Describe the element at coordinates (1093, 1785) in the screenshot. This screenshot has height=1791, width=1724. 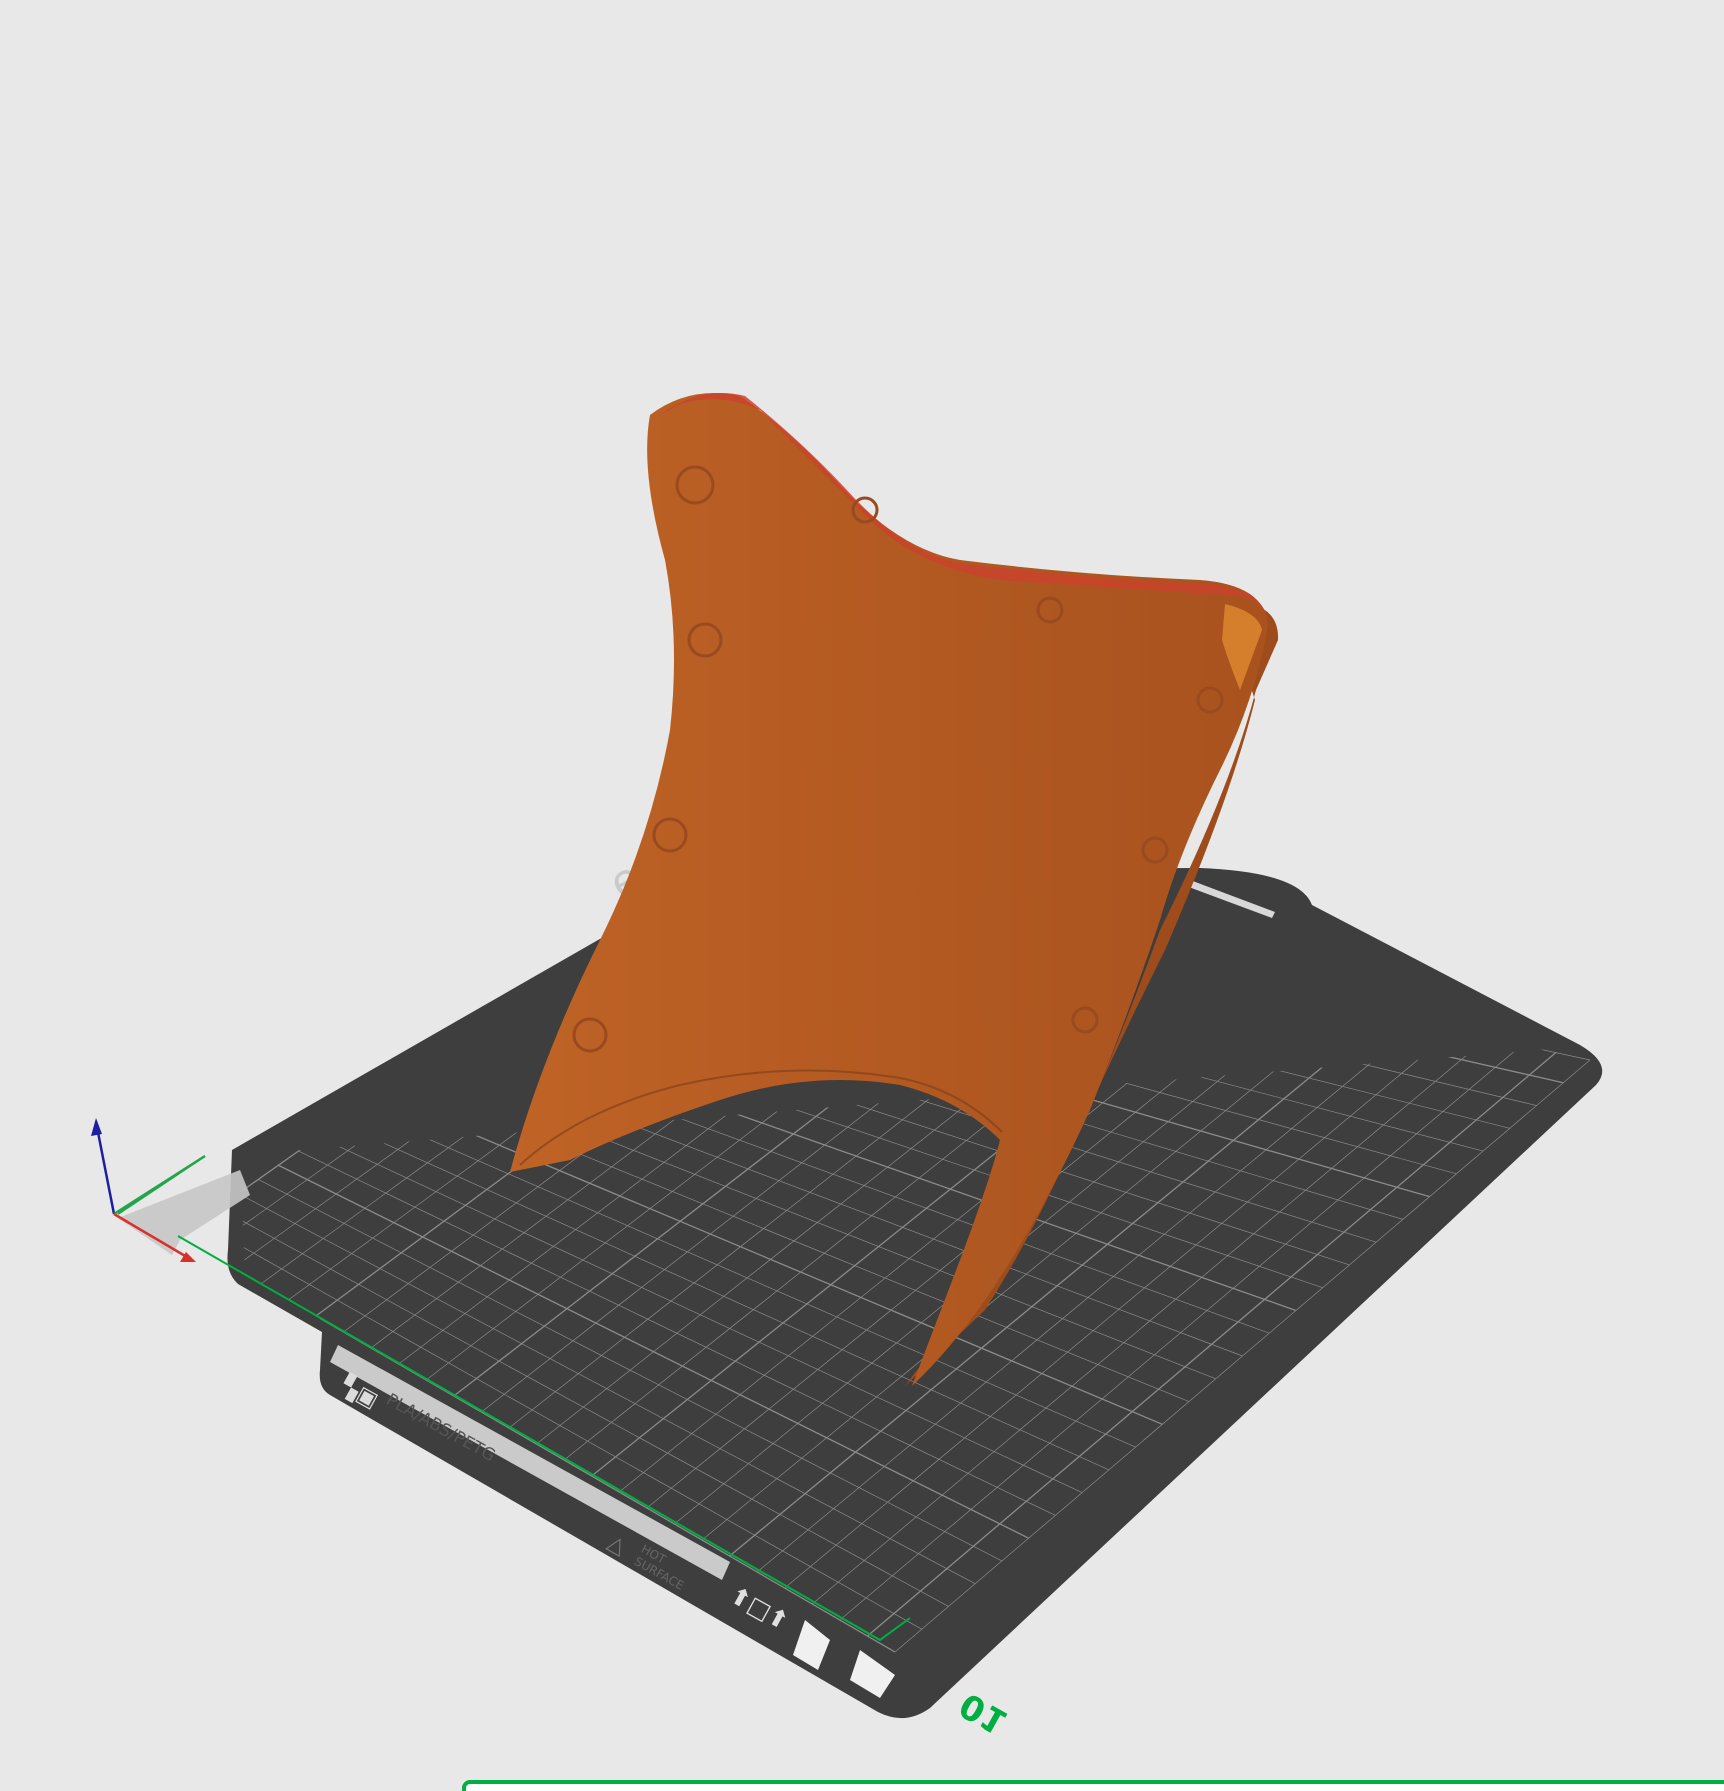
I see `bottom-toolbar-edge` at that location.